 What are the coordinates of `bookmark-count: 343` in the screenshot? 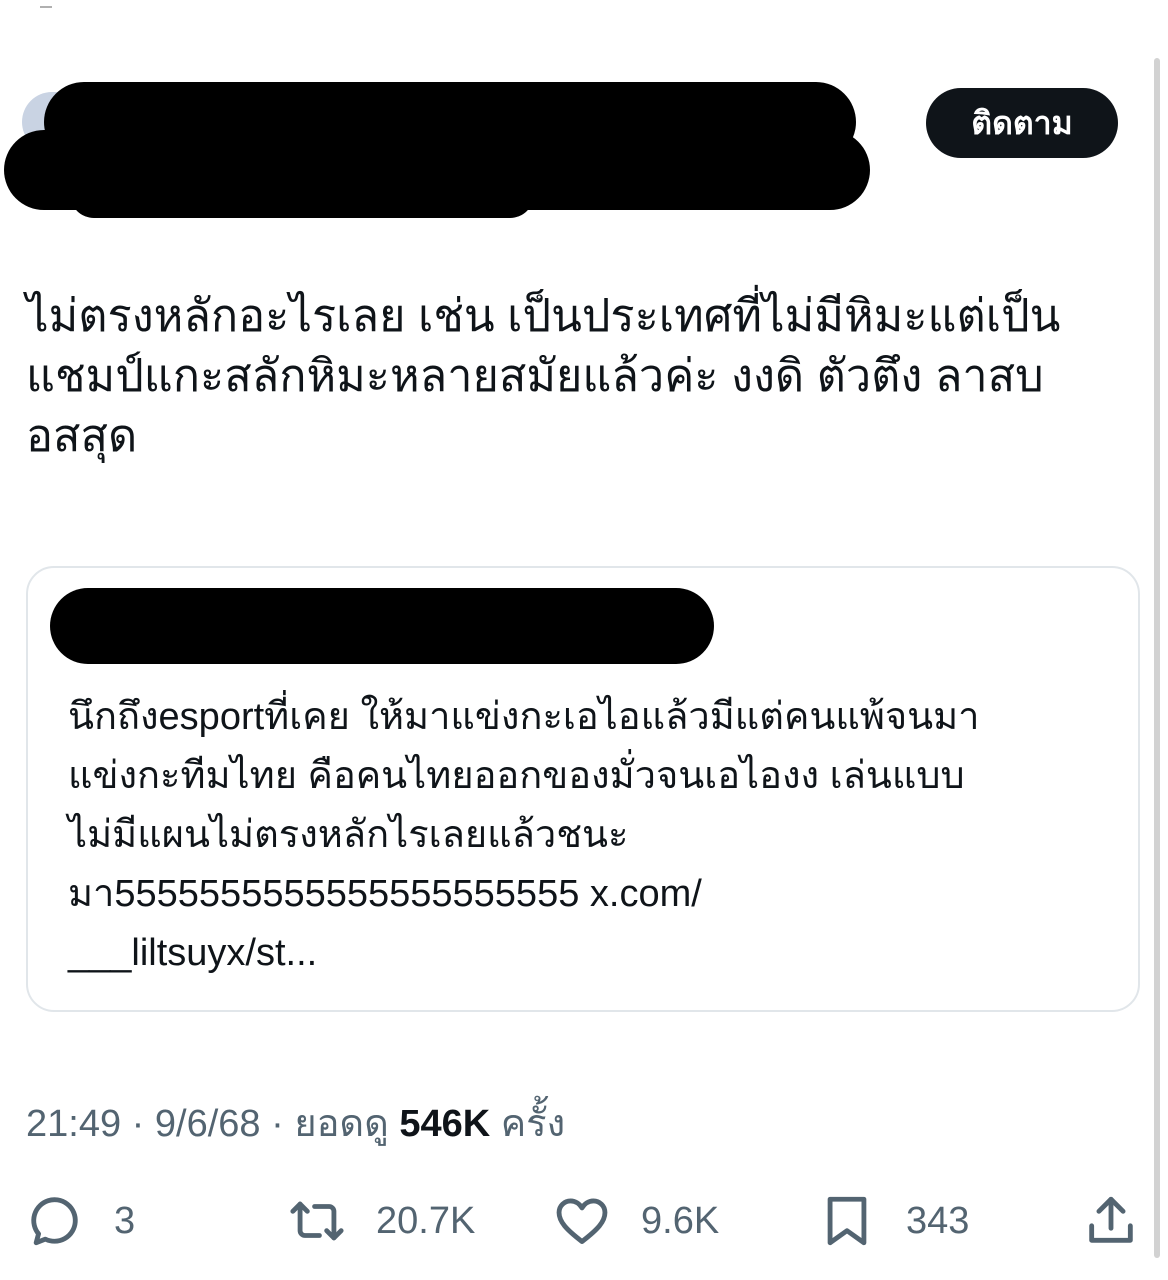 It's located at (938, 1220).